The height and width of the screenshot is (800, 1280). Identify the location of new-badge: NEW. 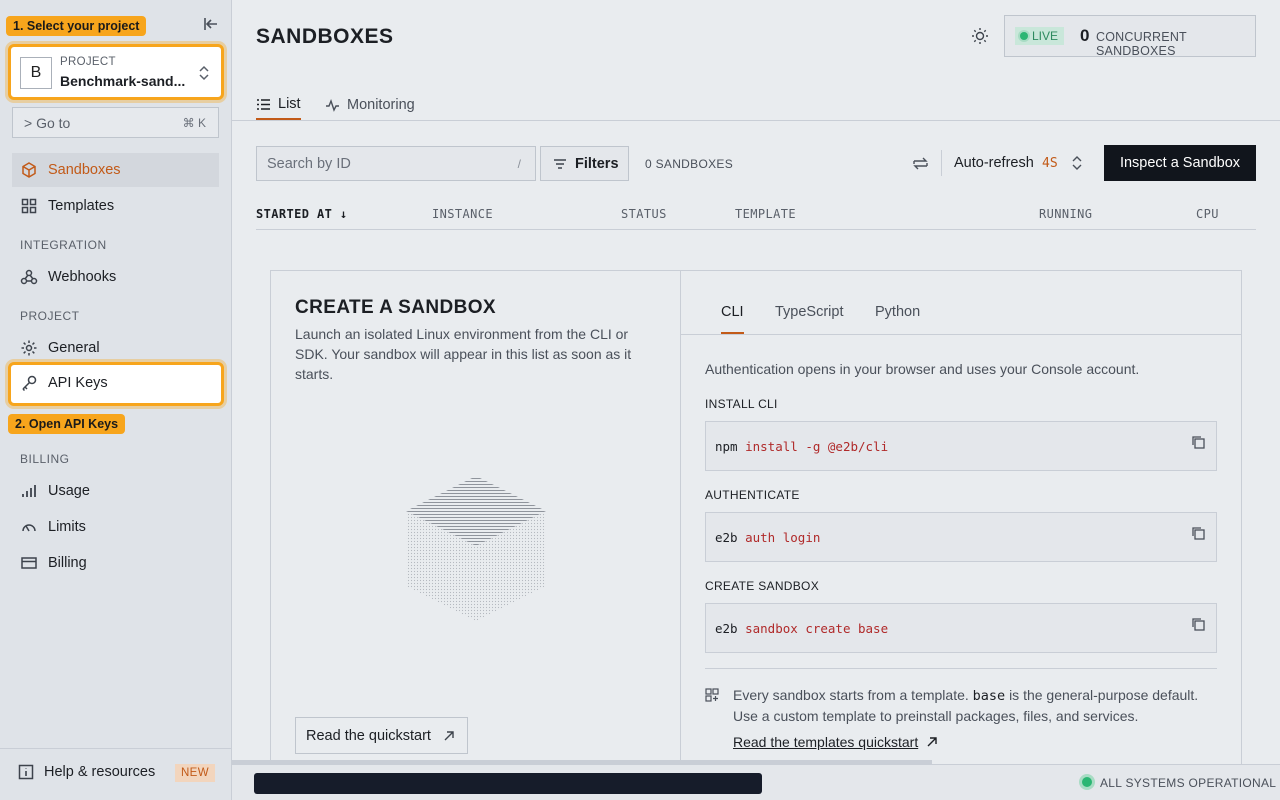
(194, 773).